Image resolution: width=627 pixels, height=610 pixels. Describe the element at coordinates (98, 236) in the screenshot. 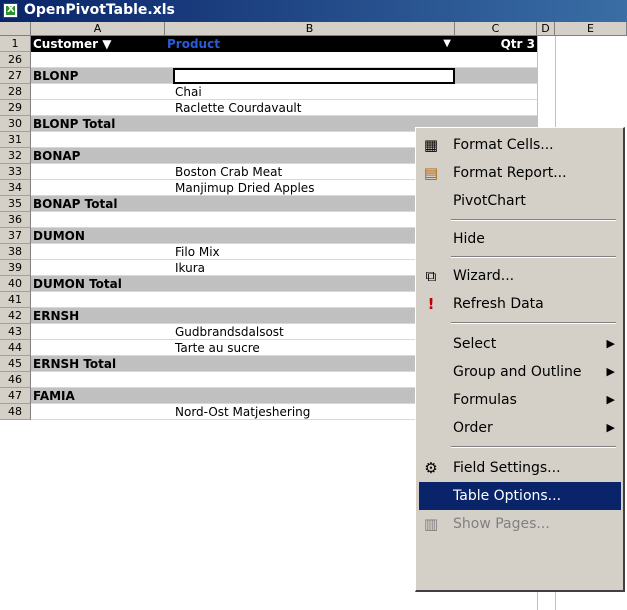

I see `cell-customer: DUMON` at that location.